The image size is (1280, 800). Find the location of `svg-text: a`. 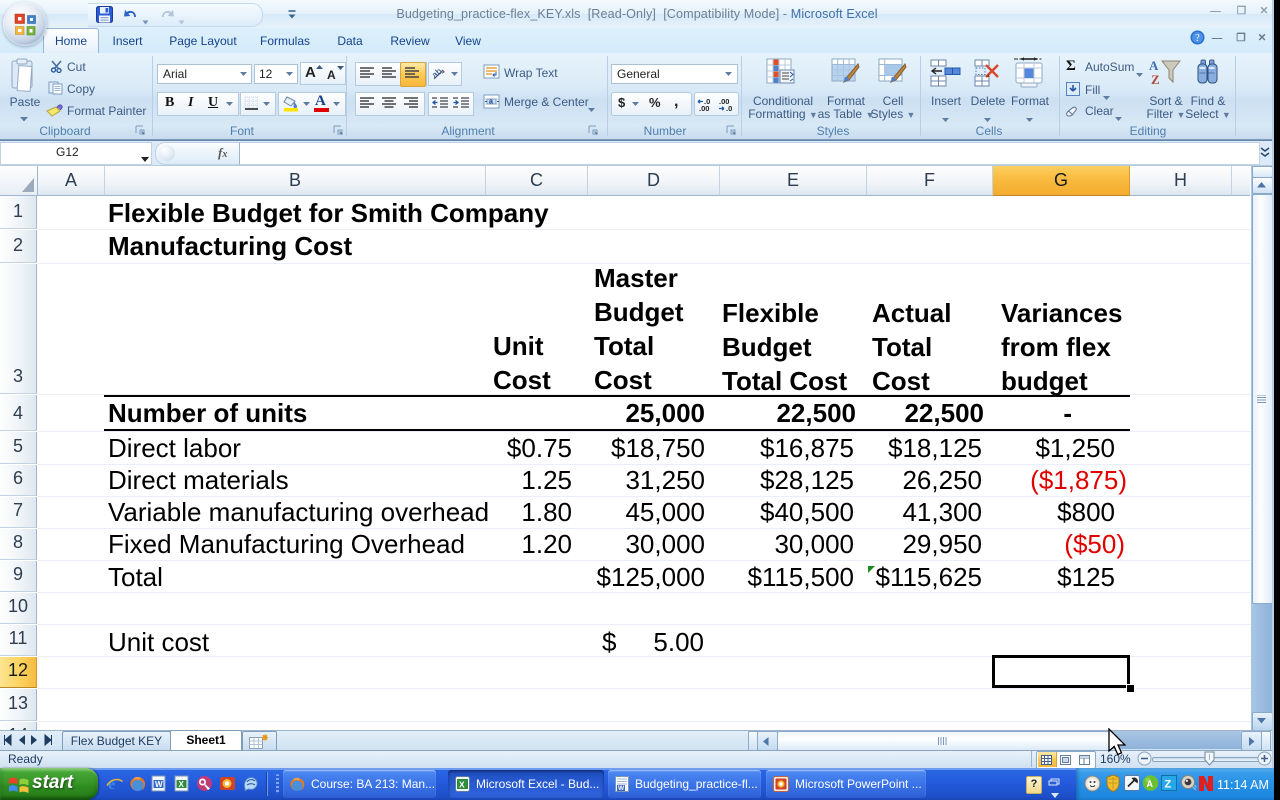

svg-text: a is located at coordinates (491, 102).